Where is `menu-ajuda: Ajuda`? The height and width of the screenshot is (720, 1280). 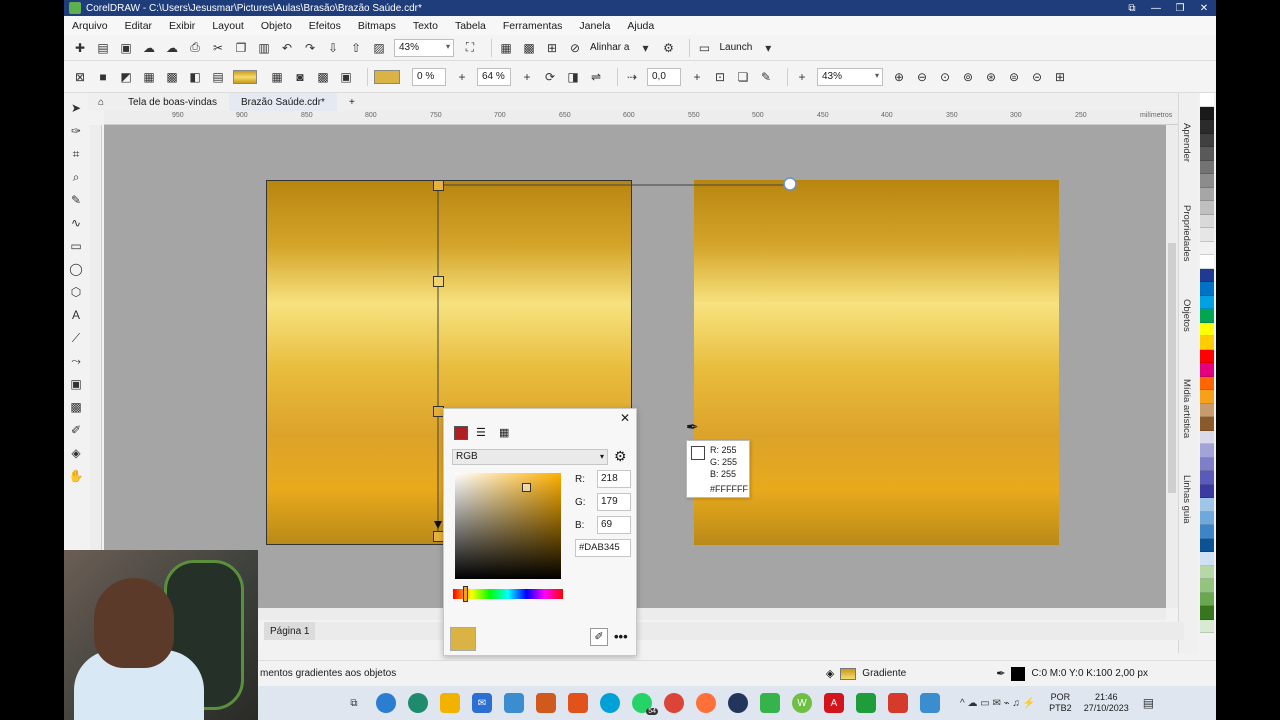
menu-ajuda: Ajuda is located at coordinates (640, 26).